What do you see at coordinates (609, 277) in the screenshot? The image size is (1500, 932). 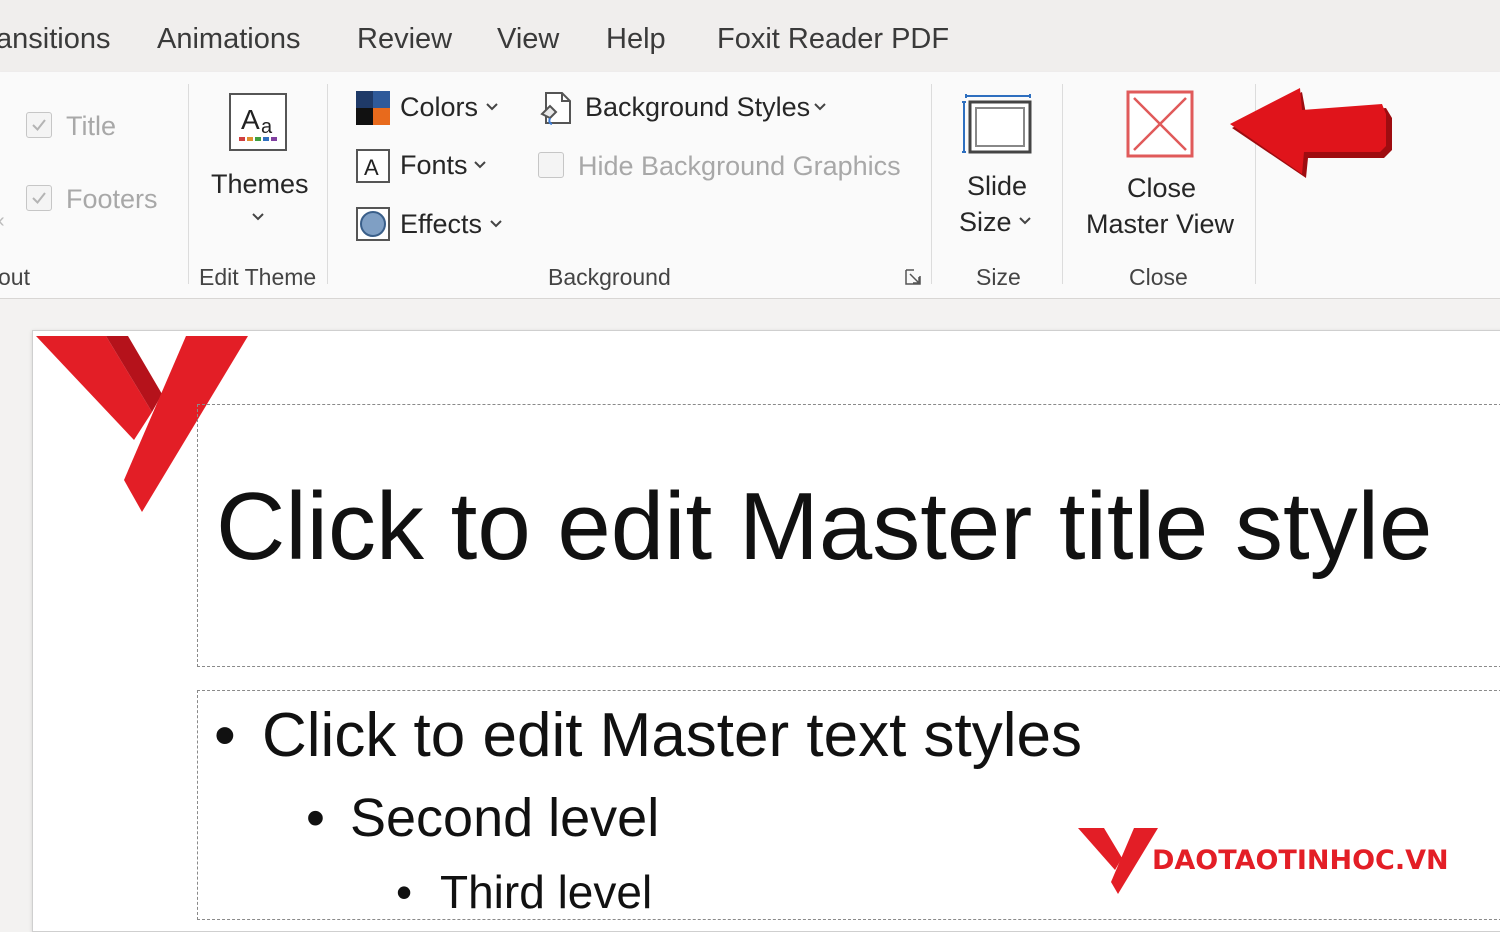 I see `background-group-label: Background` at bounding box center [609, 277].